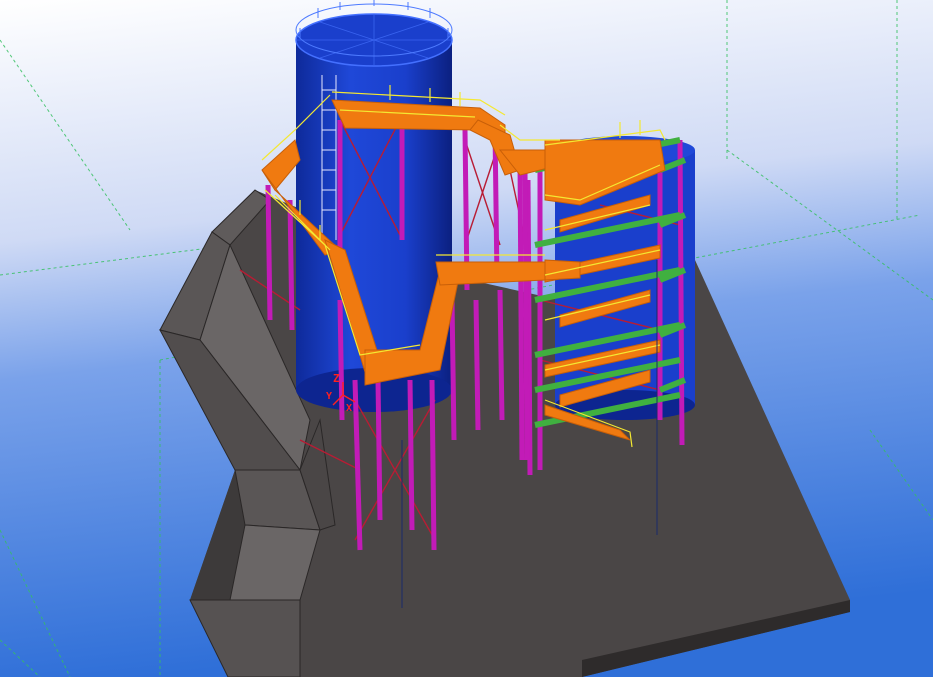 The width and height of the screenshot is (933, 677). I want to click on axis-label-y: Y, so click(329, 396).